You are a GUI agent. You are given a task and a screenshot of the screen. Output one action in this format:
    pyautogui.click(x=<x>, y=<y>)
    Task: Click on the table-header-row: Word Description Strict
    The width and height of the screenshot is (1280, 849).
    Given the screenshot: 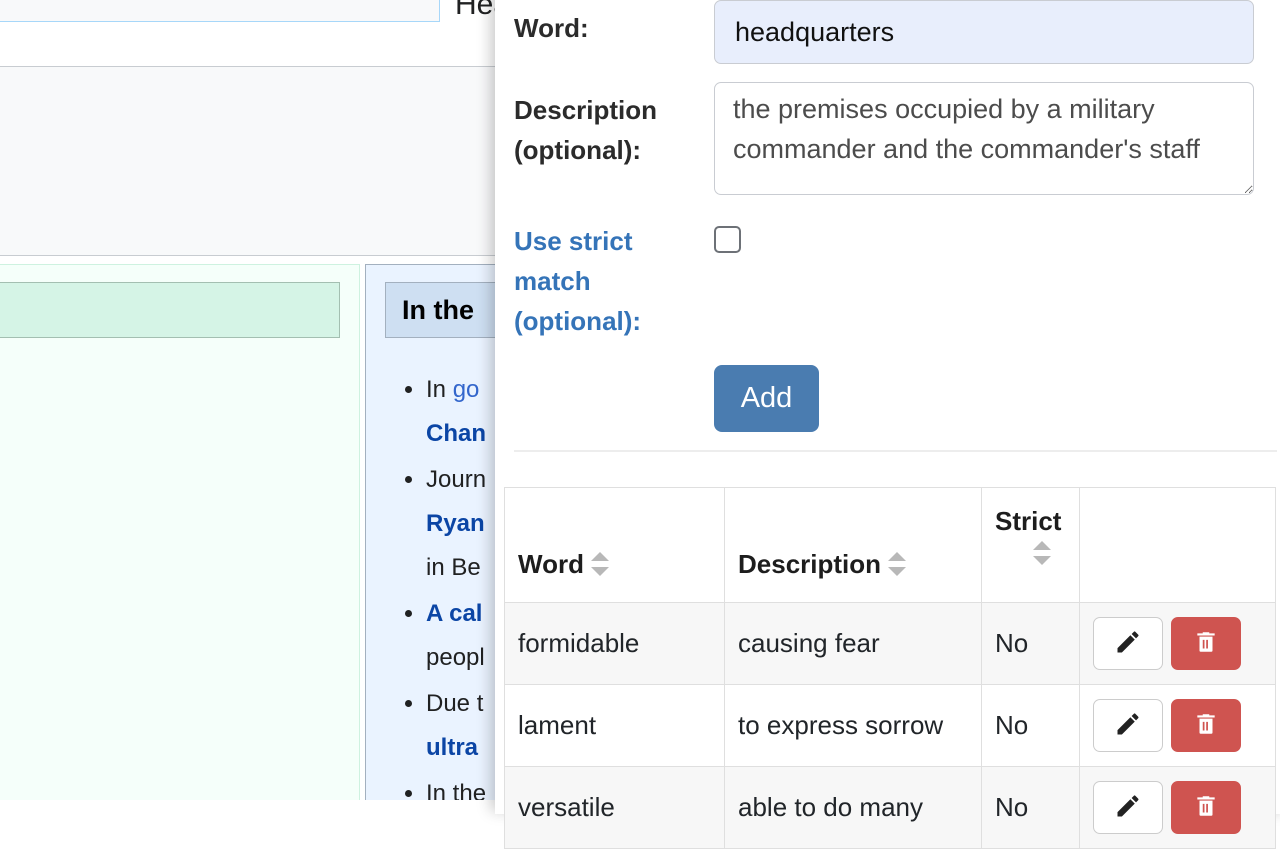 What is the action you would take?
    pyautogui.click(x=890, y=545)
    